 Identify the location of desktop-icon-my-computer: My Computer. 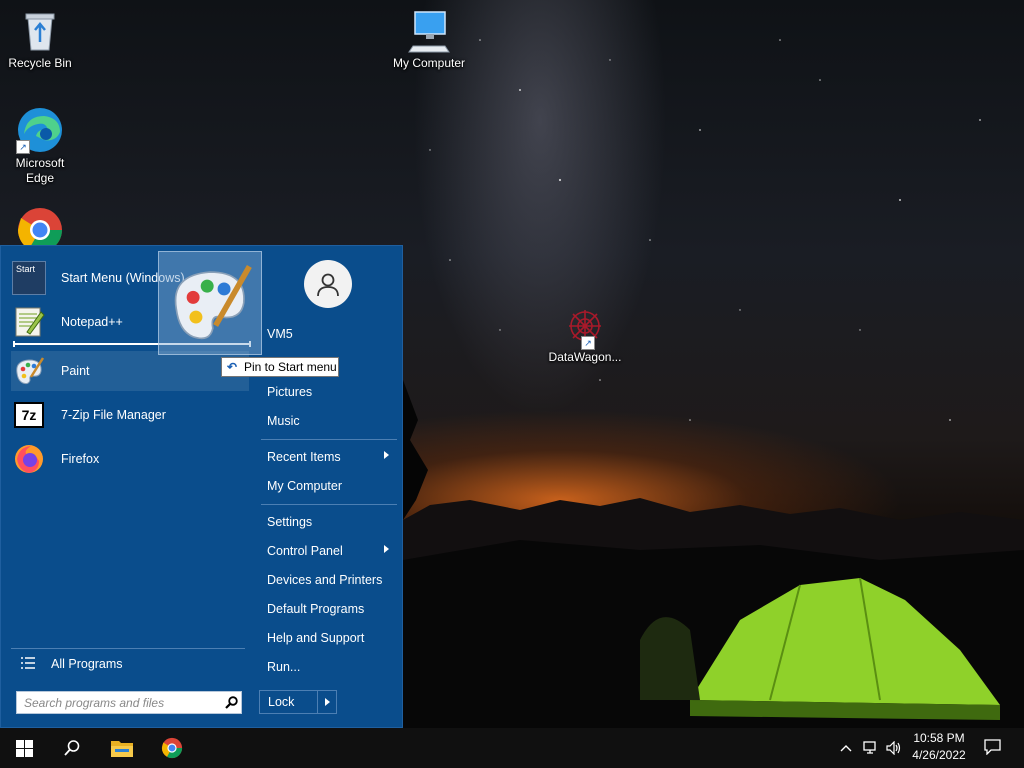
(429, 38).